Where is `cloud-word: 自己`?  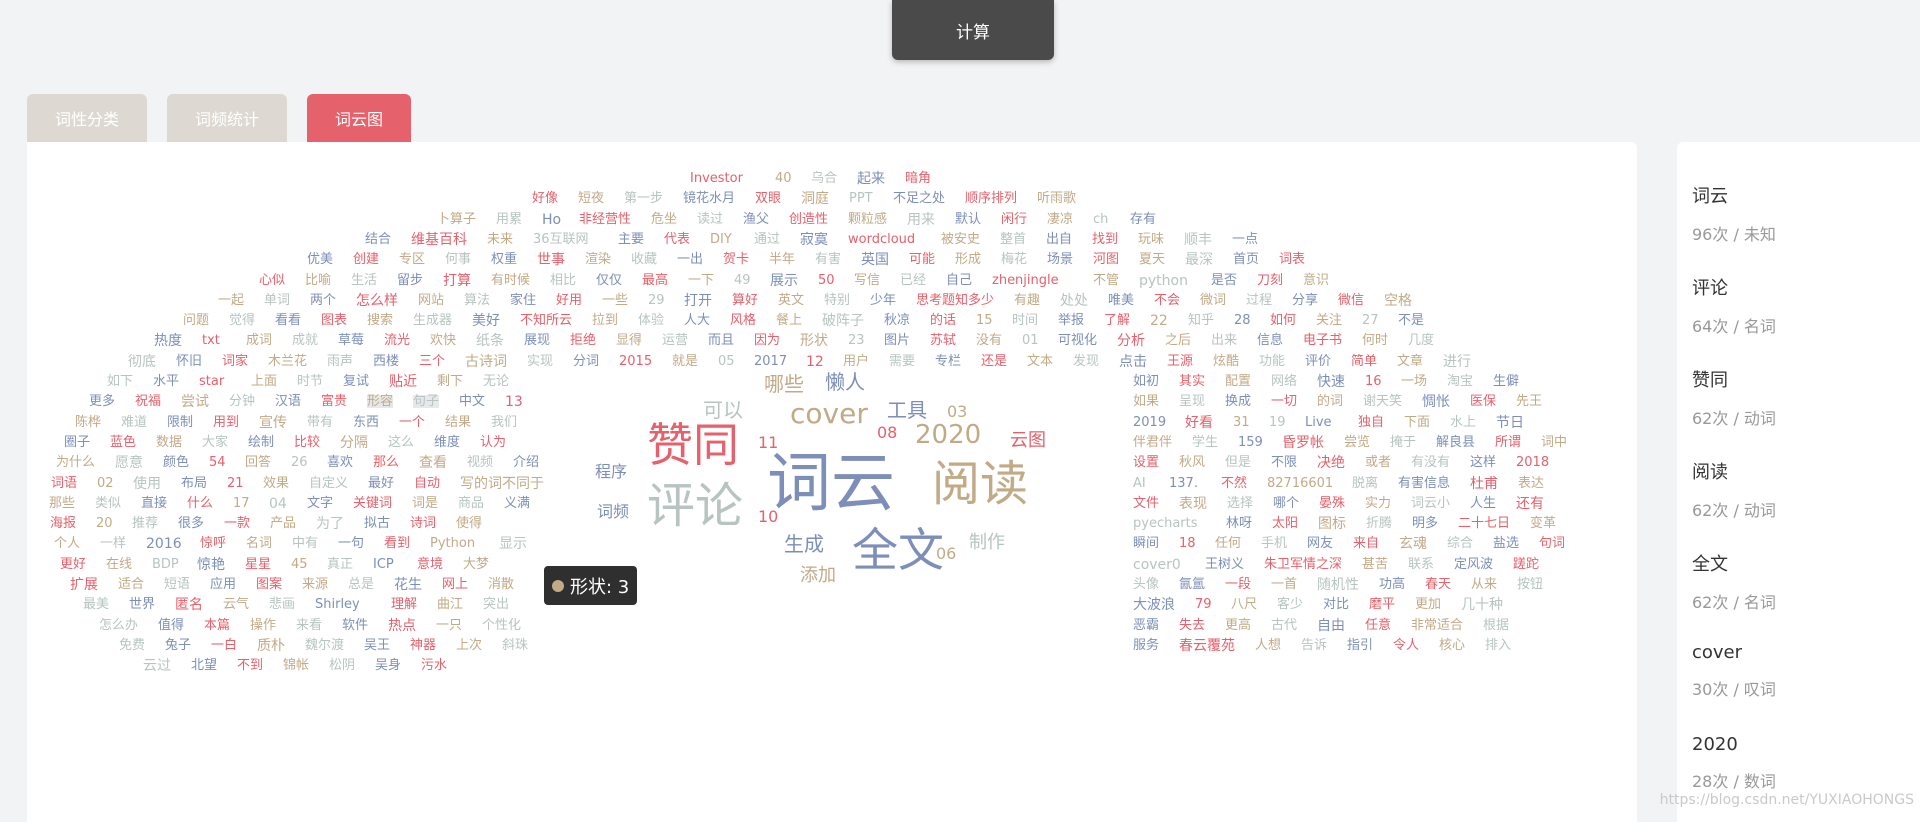 cloud-word: 自己 is located at coordinates (959, 280).